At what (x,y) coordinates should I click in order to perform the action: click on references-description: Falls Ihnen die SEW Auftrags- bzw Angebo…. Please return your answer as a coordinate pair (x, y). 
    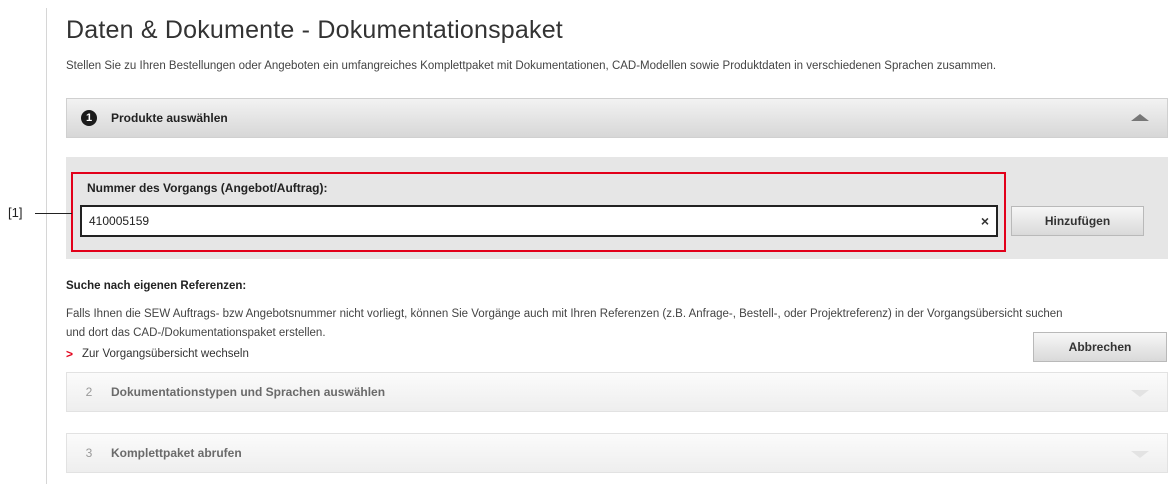
    Looking at the image, I should click on (564, 323).